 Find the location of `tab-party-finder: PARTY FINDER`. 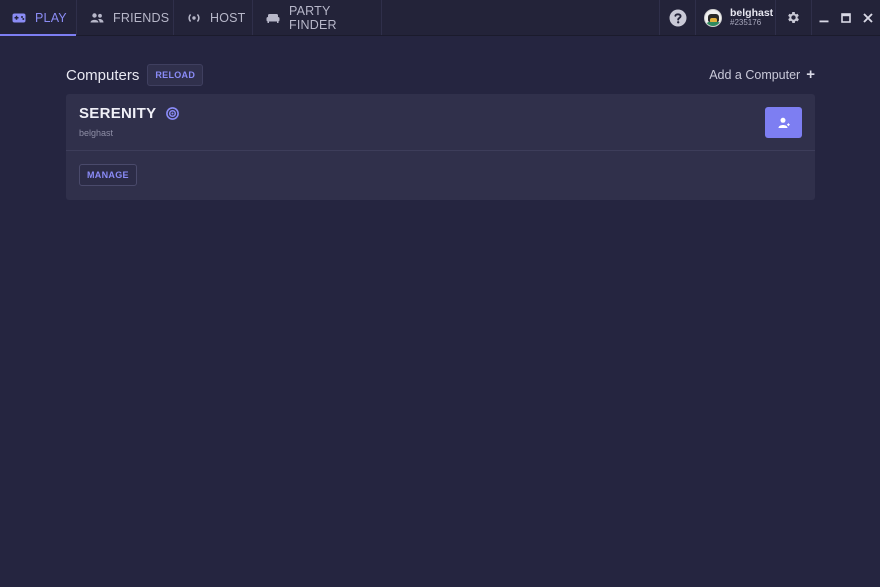

tab-party-finder: PARTY FINDER is located at coordinates (317, 17).